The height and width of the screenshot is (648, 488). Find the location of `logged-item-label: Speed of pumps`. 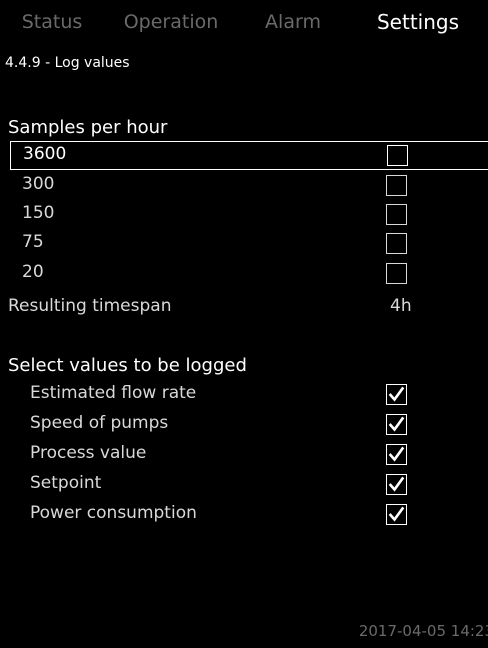

logged-item-label: Speed of pumps is located at coordinates (99, 423).